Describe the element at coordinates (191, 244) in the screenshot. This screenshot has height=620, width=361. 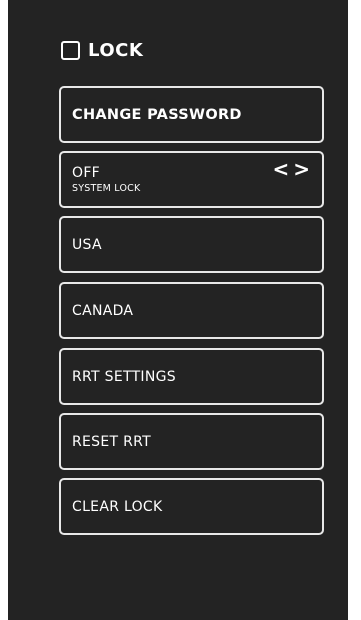
I see `usa-button: USA` at that location.